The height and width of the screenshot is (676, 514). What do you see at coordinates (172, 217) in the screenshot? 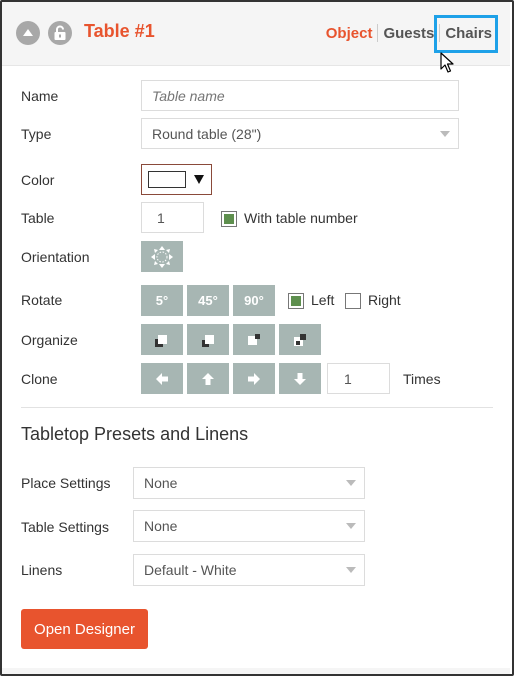
I see `table-number-input: 1` at bounding box center [172, 217].